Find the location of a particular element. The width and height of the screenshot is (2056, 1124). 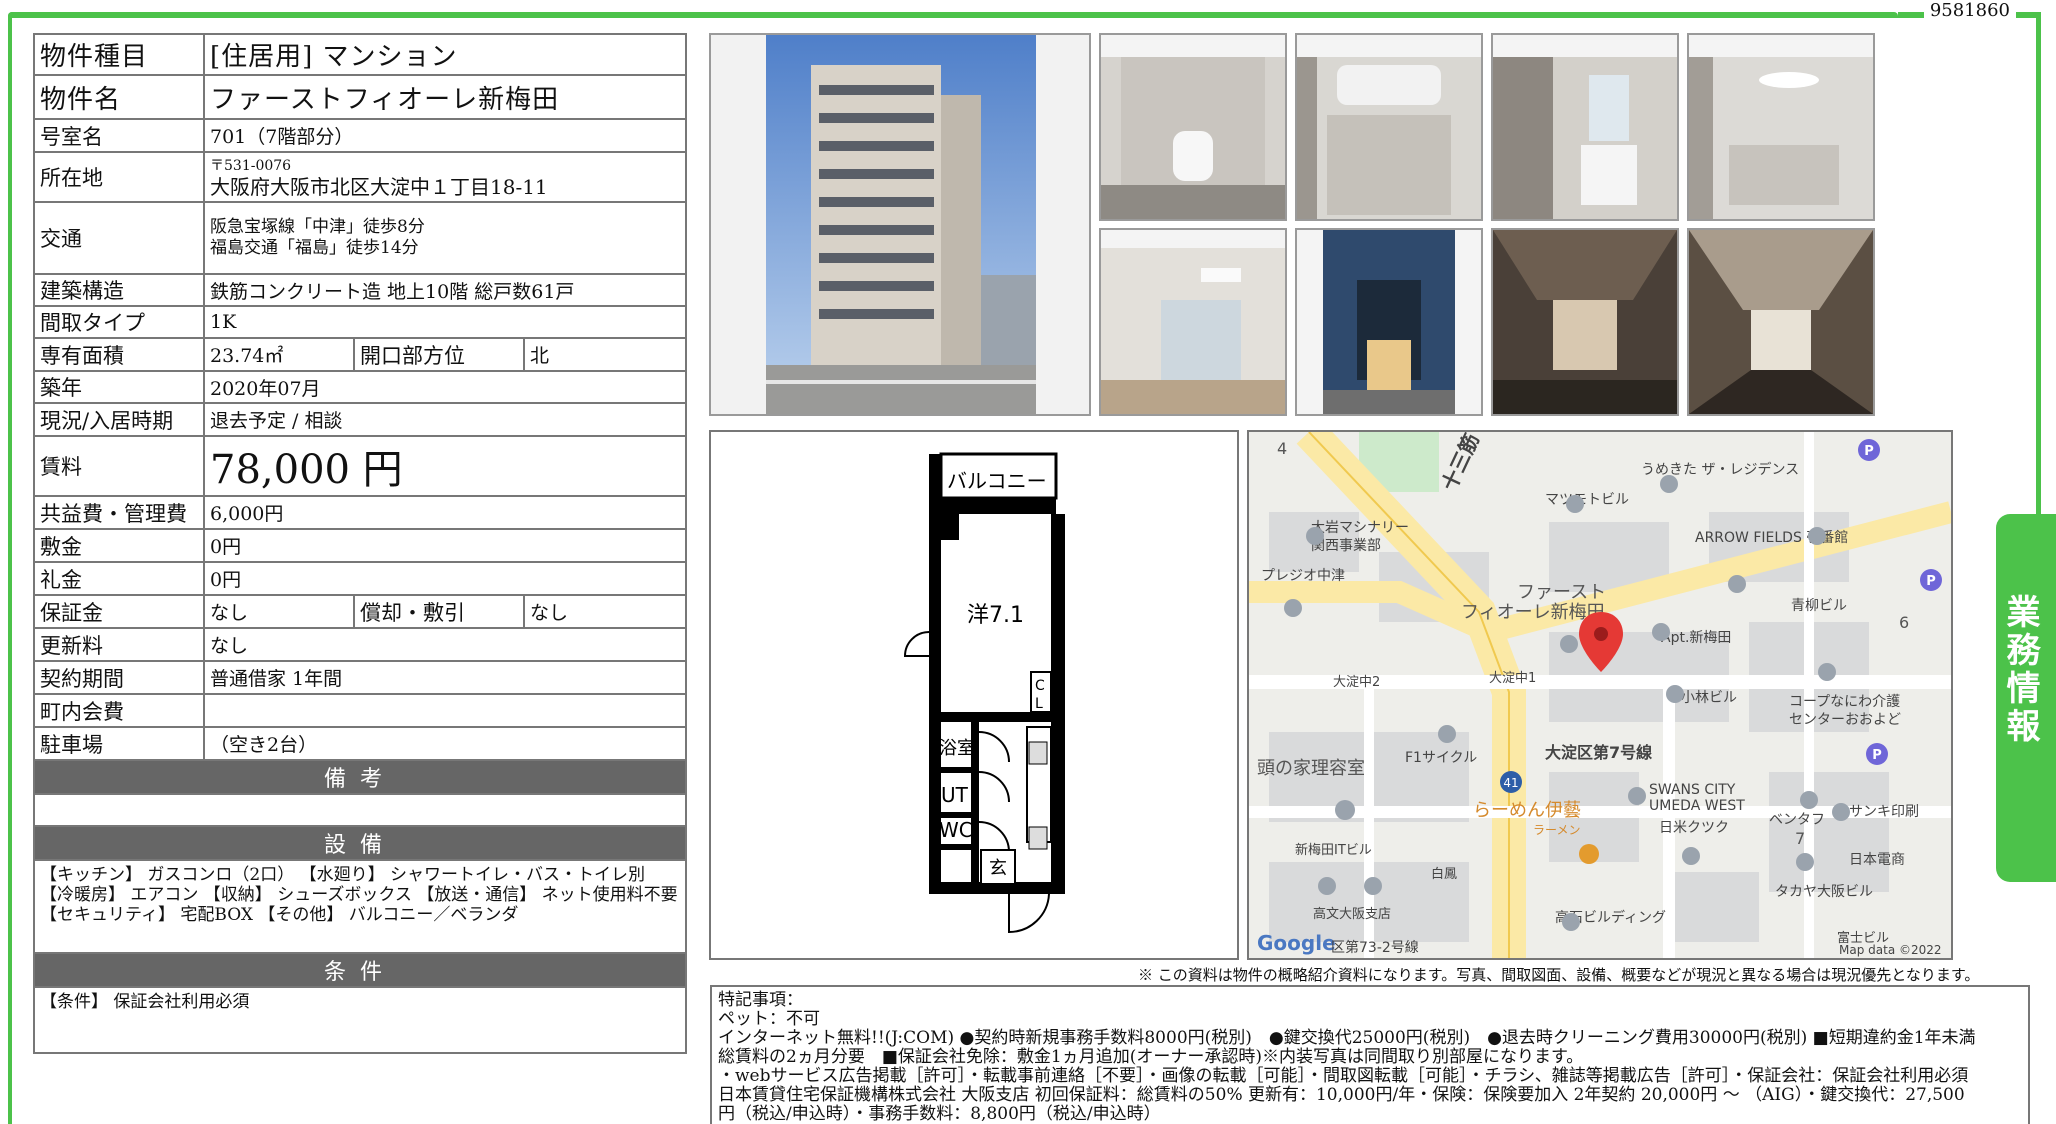

corridor-photo is located at coordinates (1781, 322).